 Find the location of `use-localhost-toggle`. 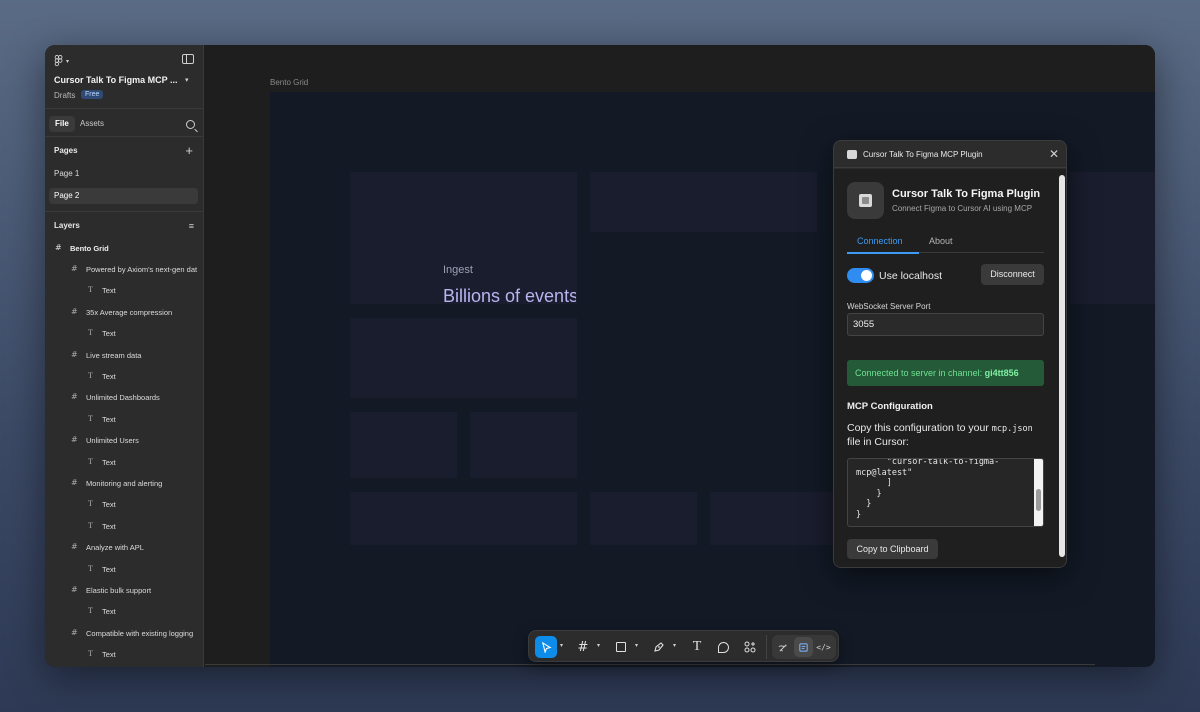

use-localhost-toggle is located at coordinates (860, 275).